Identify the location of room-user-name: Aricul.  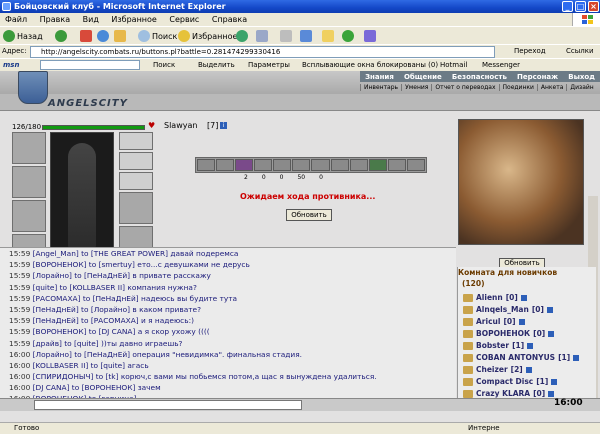
(488, 321).